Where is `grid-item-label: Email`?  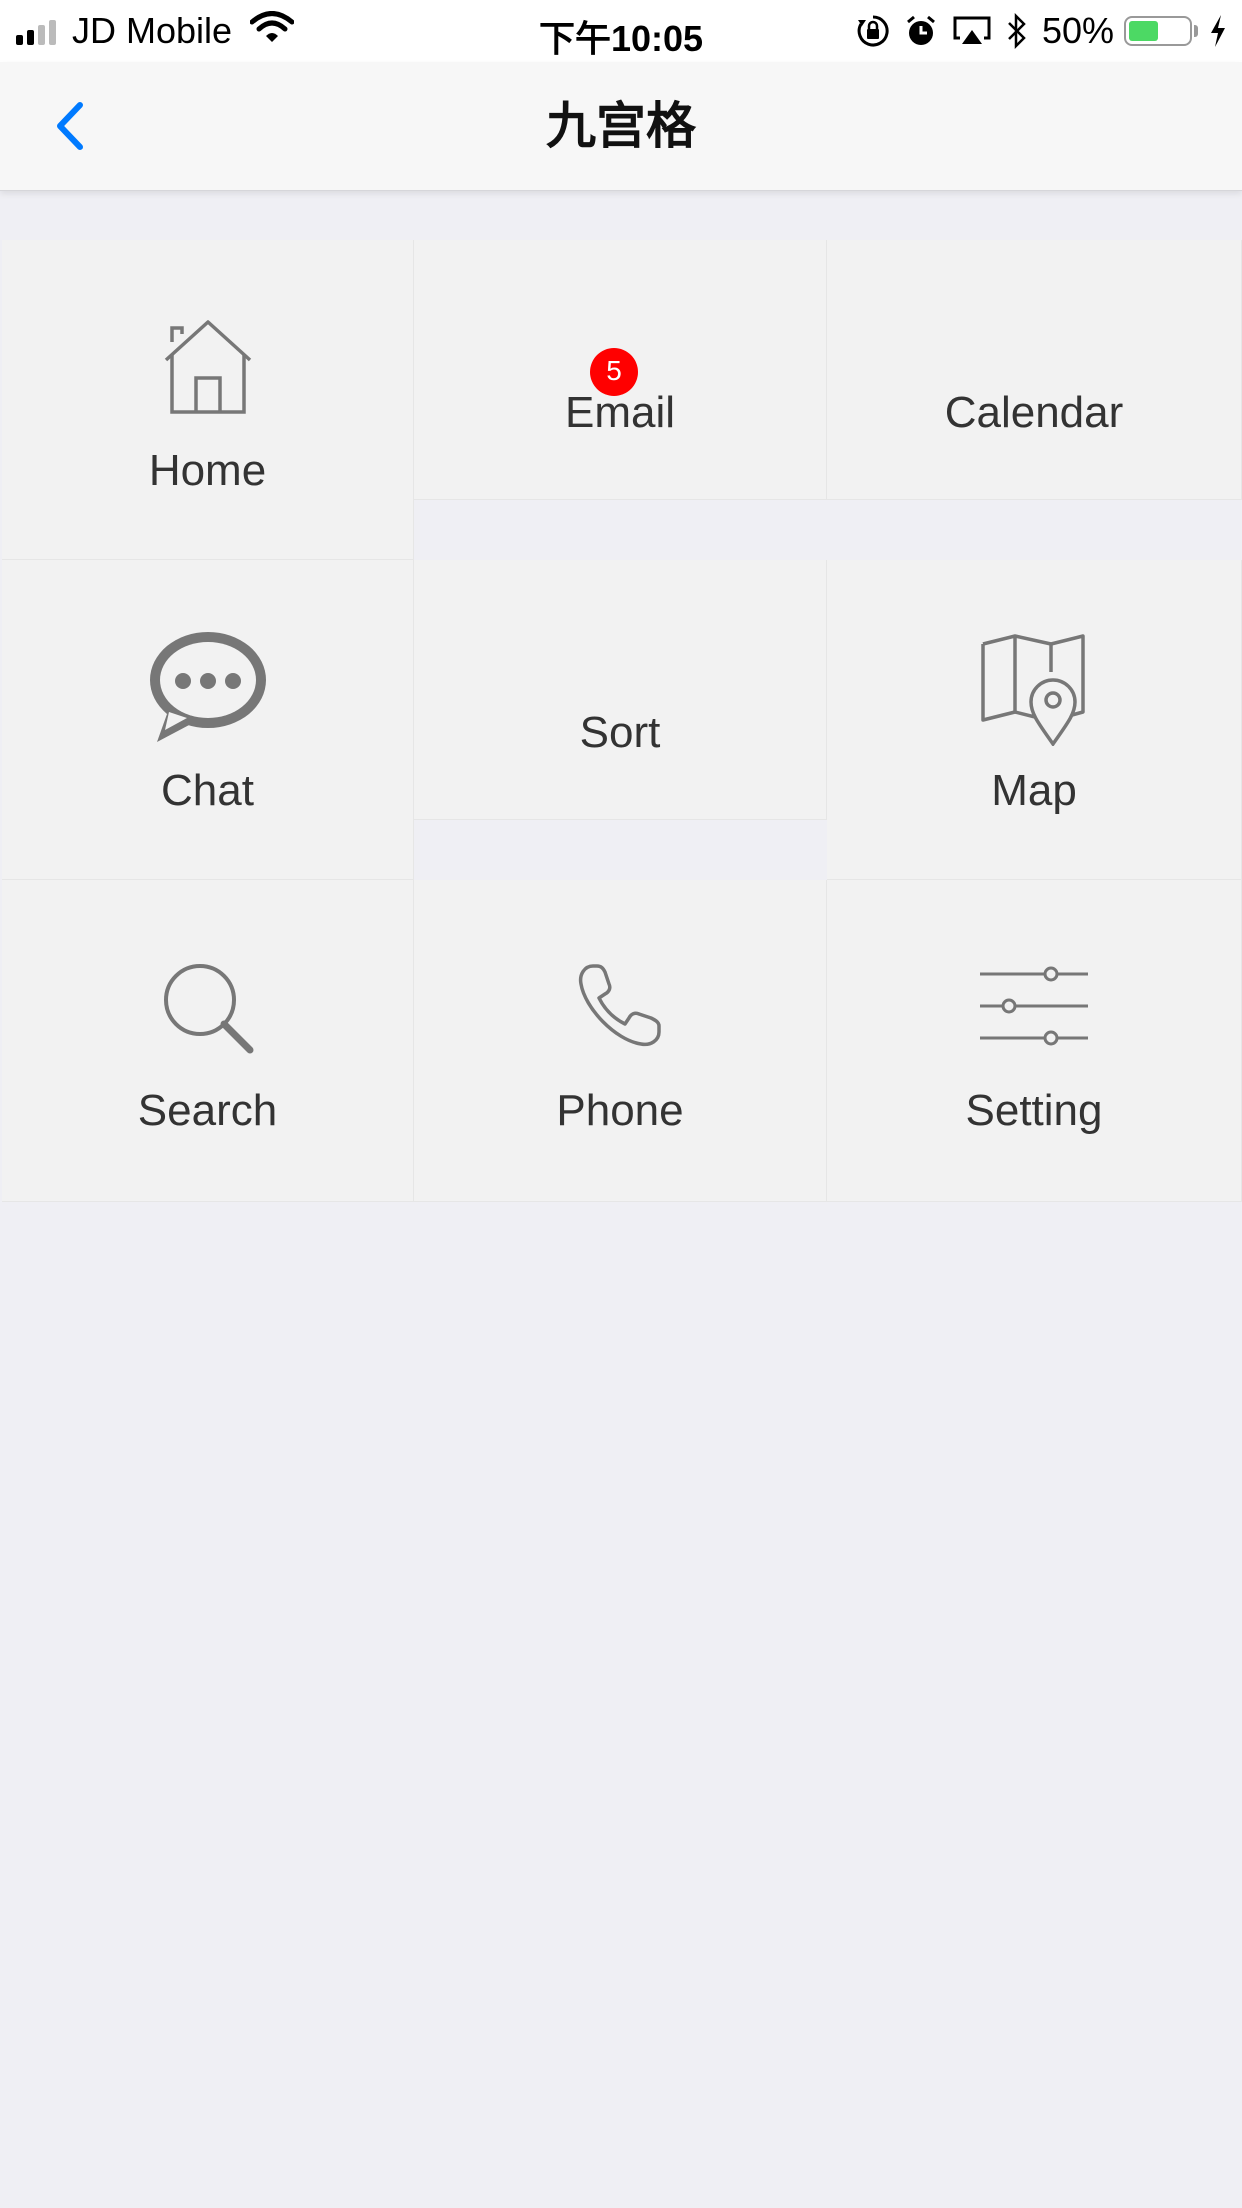
grid-item-label: Email is located at coordinates (620, 412).